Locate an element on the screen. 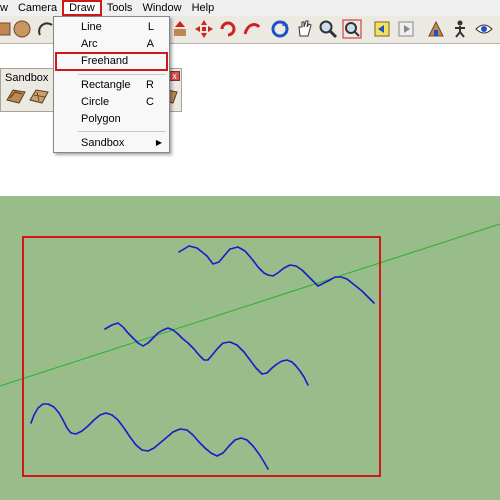  menu-item-polygon-label: Polygon is located at coordinates (101, 119).